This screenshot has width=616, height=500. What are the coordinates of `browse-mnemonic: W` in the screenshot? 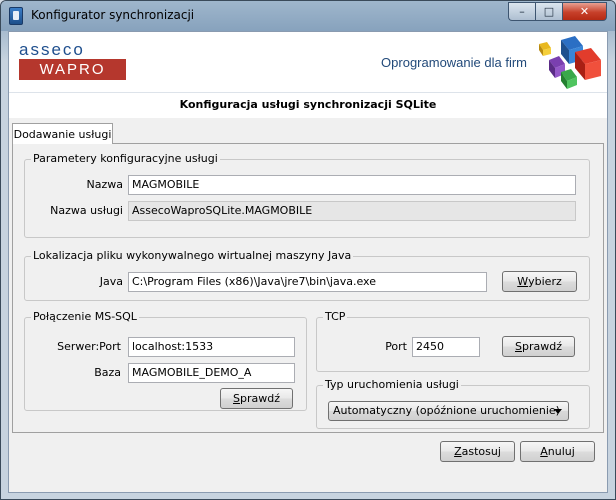 It's located at (523, 281).